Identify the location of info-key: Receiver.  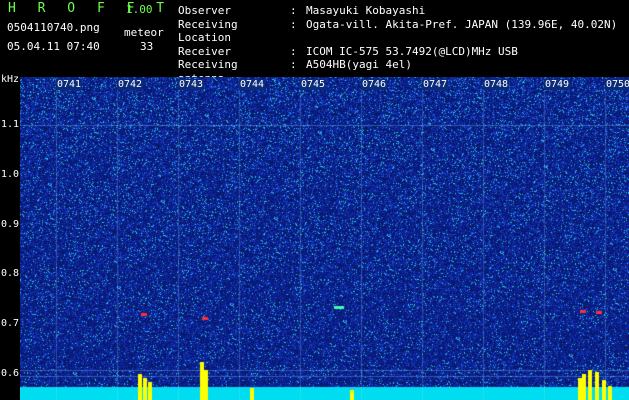
(204, 51).